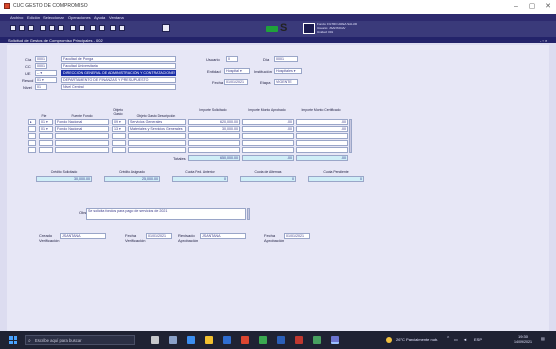 This screenshot has height=349, width=556. I want to click on save-icon, so click(13, 28).